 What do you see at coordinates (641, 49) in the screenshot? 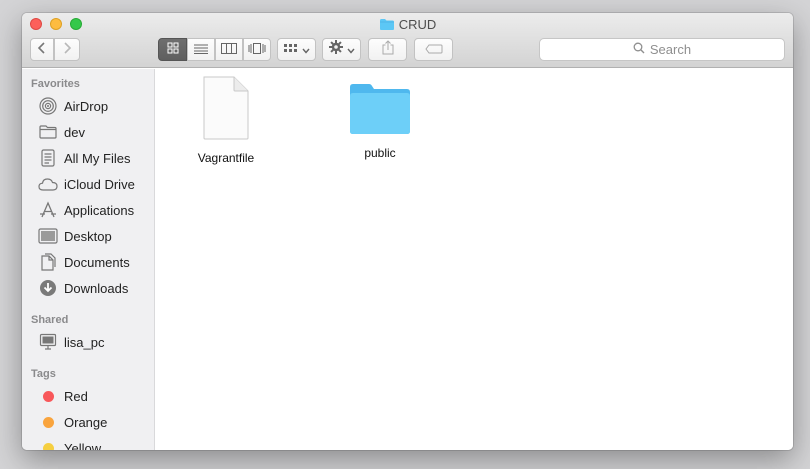
I see `search-icon` at bounding box center [641, 49].